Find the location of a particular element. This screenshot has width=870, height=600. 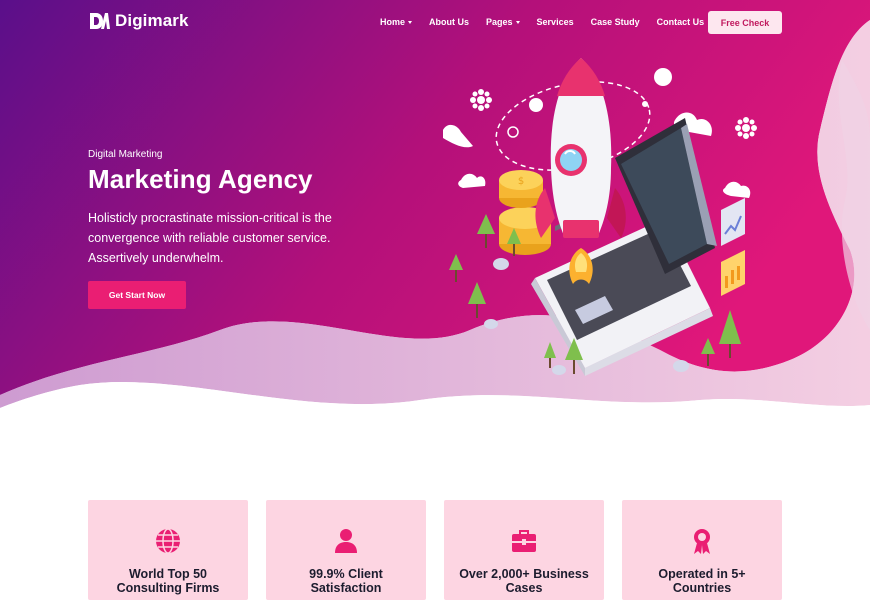

nav-item-label: Contact Us is located at coordinates (680, 22).